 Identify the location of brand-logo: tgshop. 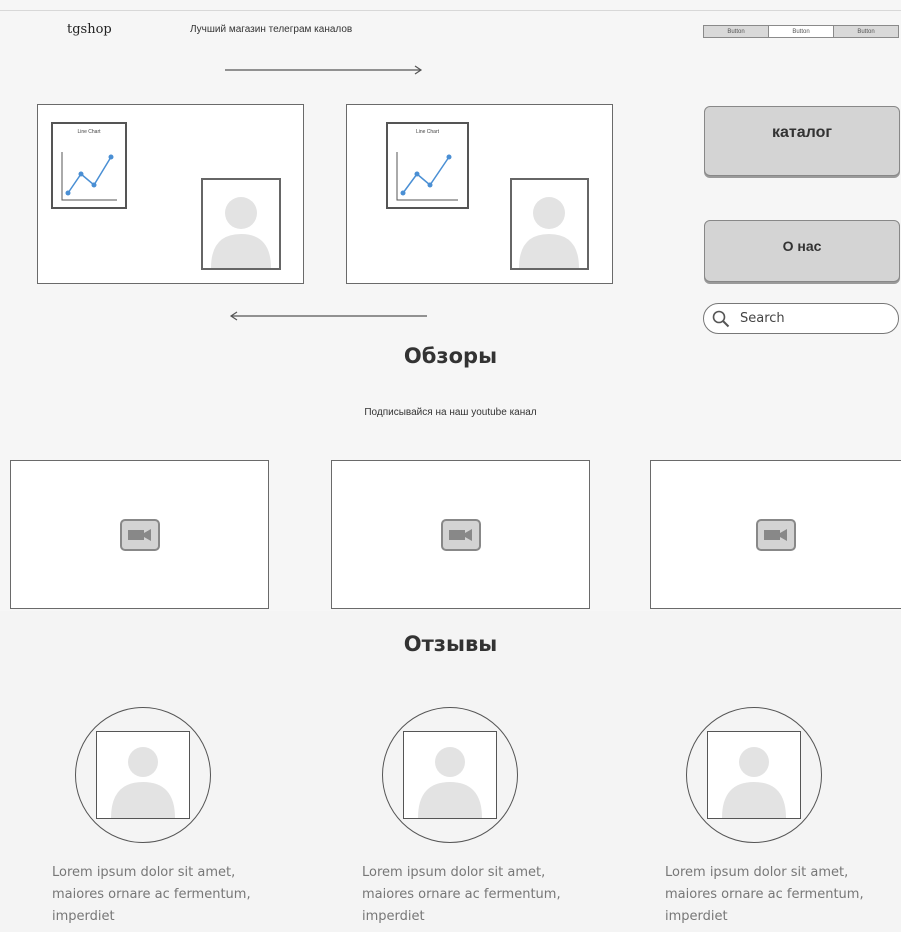
(89, 29).